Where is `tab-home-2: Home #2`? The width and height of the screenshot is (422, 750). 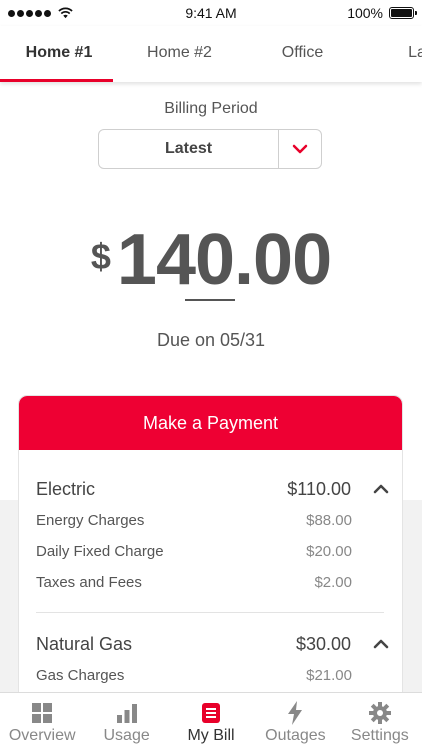 tab-home-2: Home #2 is located at coordinates (179, 54).